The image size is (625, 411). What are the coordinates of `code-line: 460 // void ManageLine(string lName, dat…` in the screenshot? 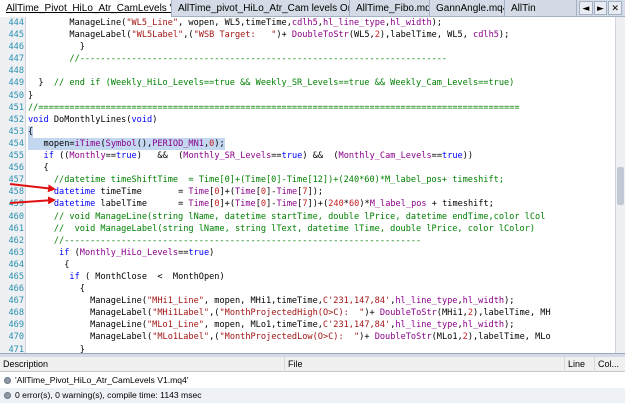 It's located at (307, 217).